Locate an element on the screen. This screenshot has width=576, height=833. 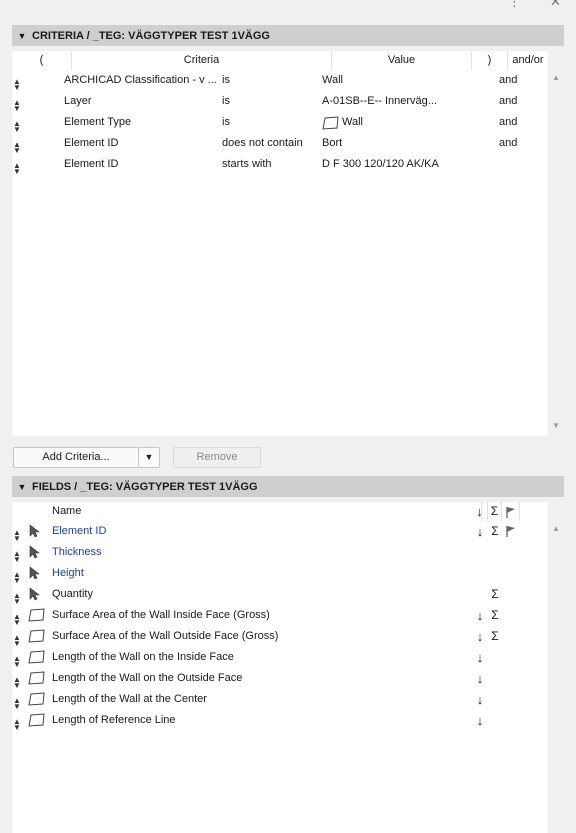
field-row: ▲ ▼ Length of Reference Line ↓ is located at coordinates (279, 721).